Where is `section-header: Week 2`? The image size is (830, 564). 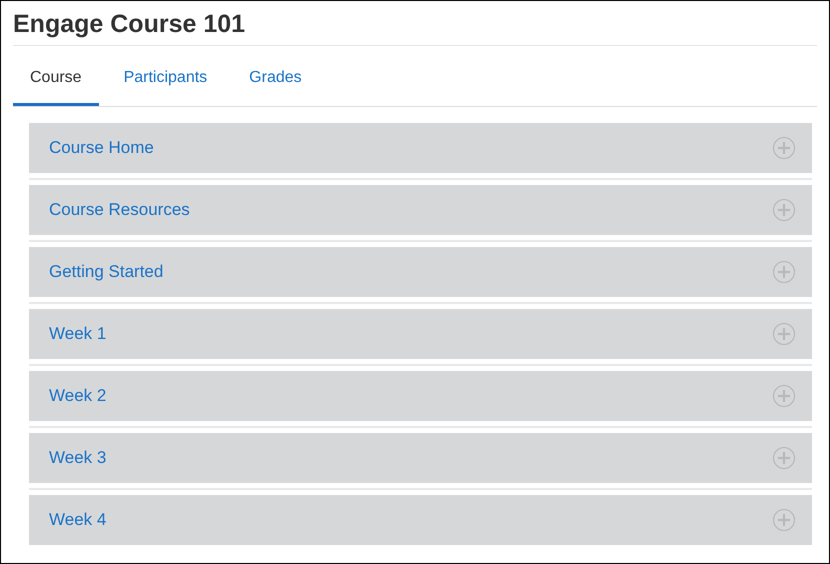
section-header: Week 2 is located at coordinates (420, 396).